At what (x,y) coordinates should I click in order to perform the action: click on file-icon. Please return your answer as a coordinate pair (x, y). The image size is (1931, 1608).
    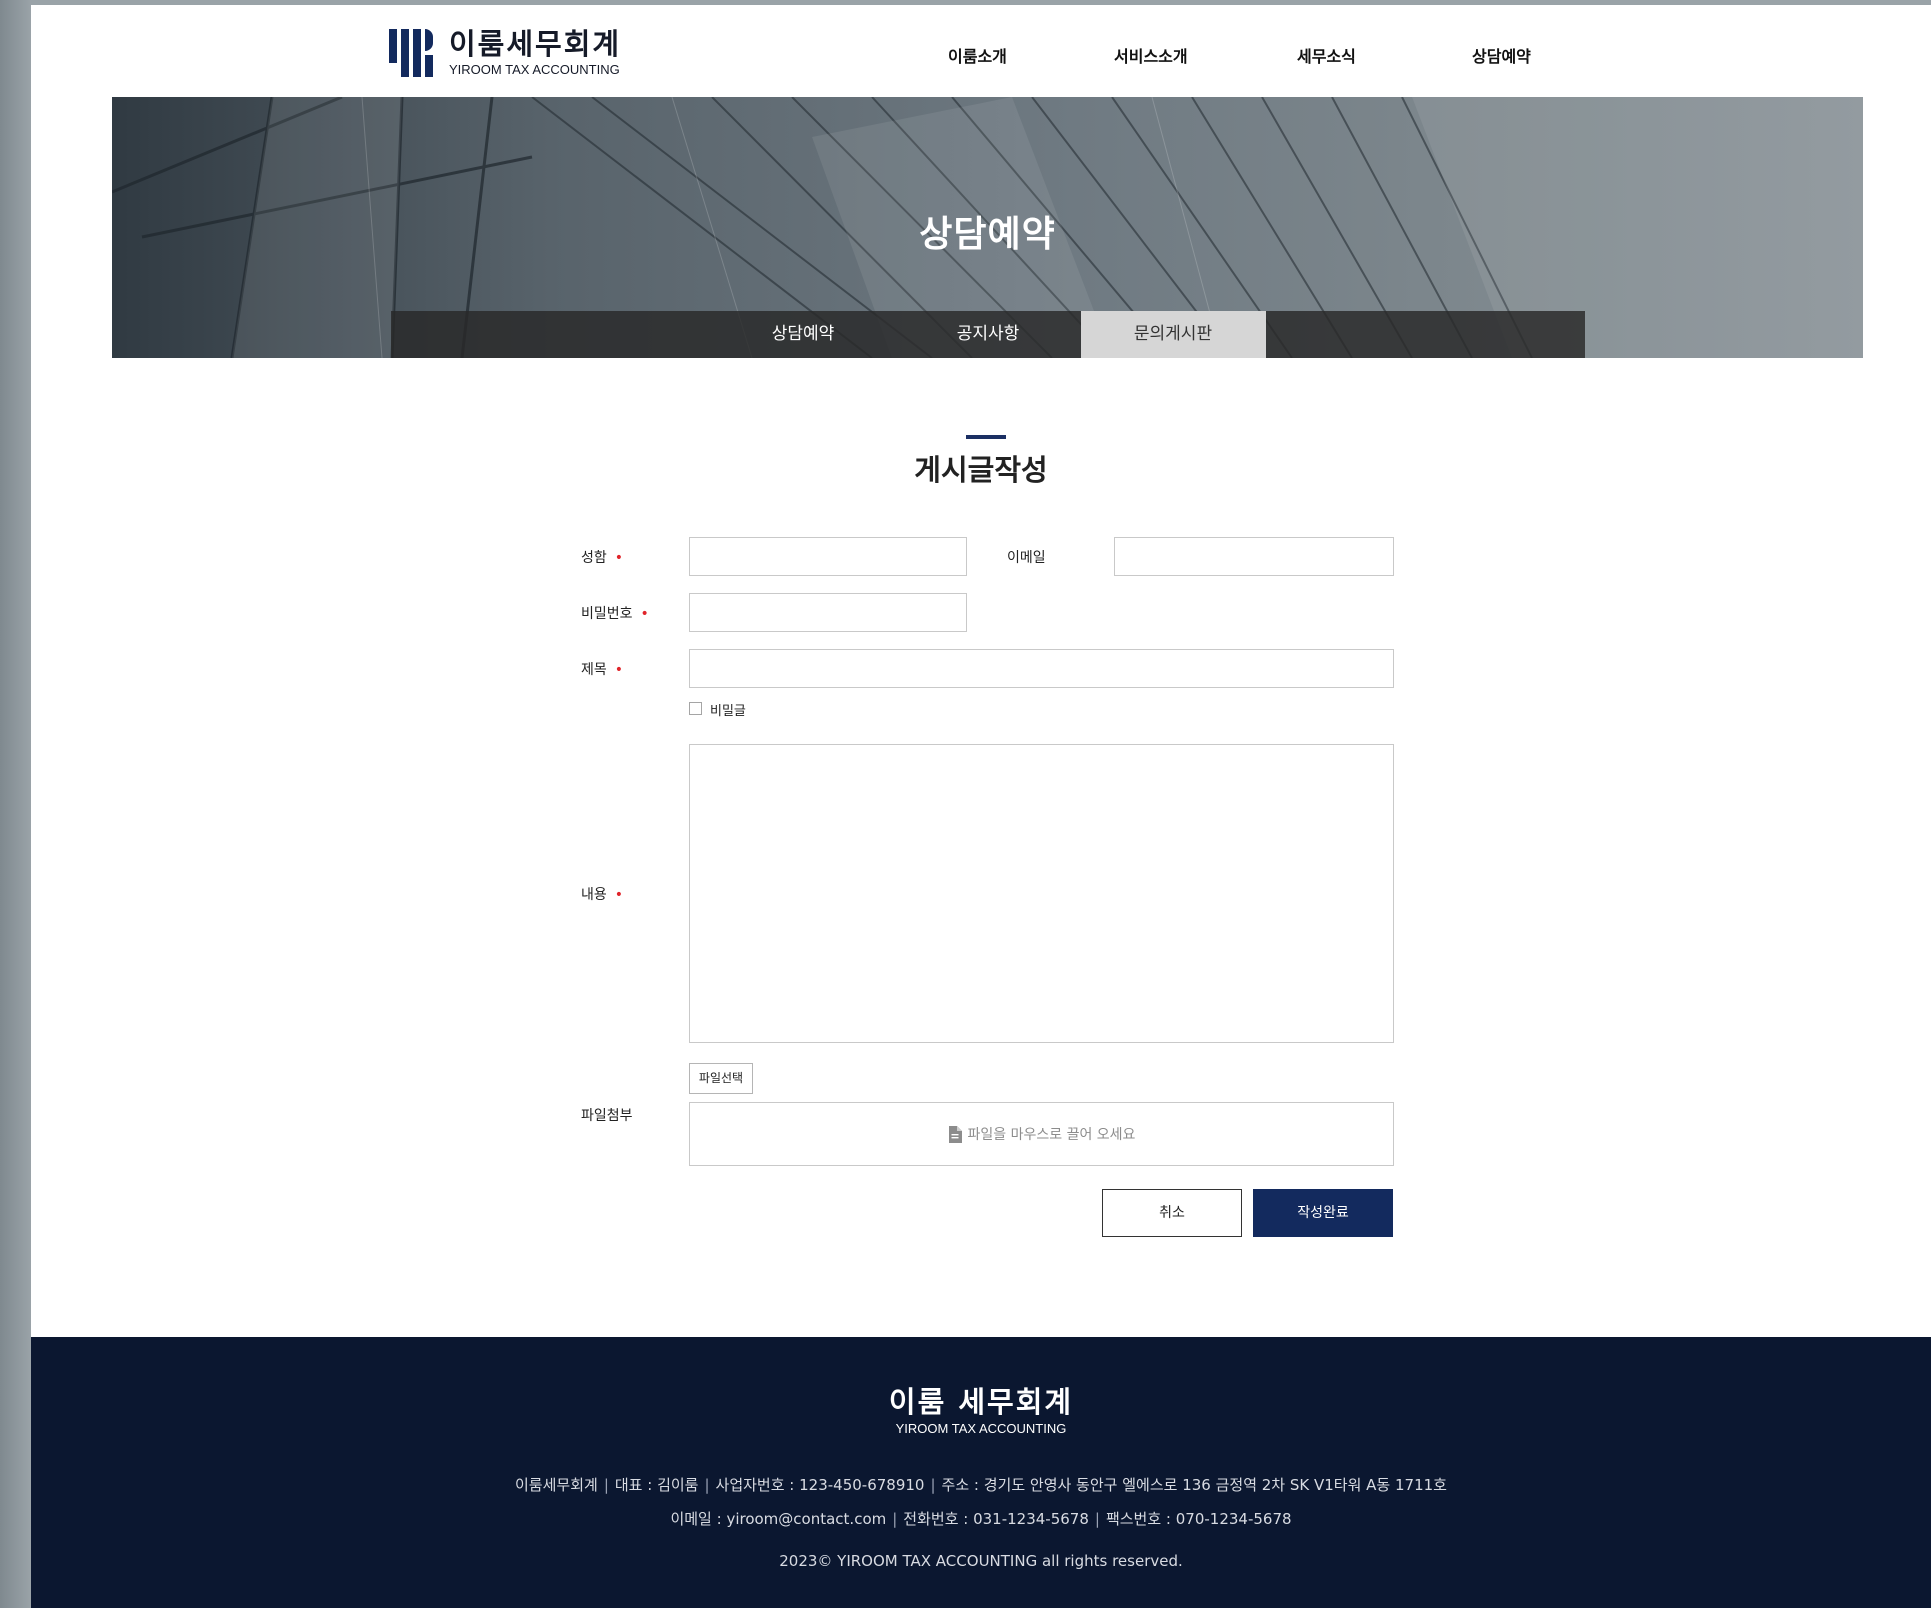
    Looking at the image, I should click on (955, 1134).